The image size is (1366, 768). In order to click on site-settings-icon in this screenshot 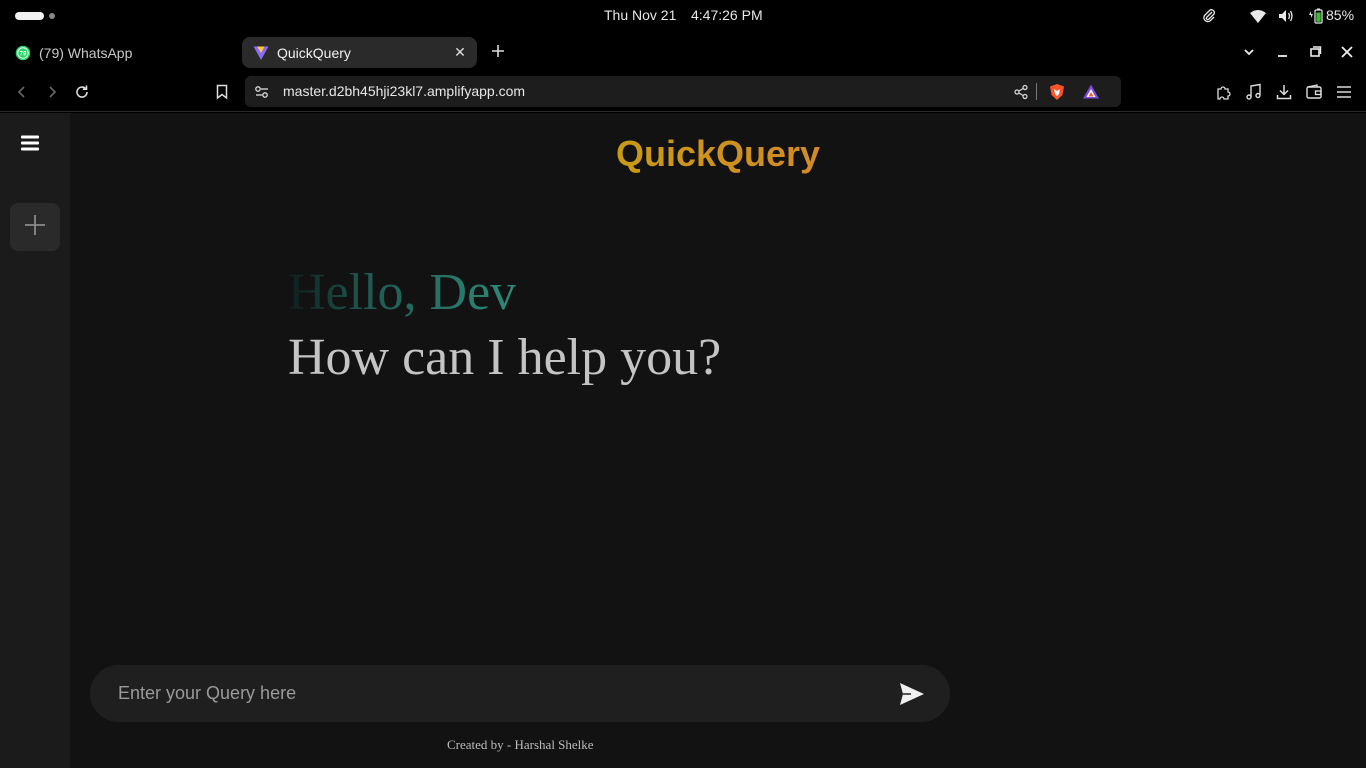, I will do `click(262, 94)`.